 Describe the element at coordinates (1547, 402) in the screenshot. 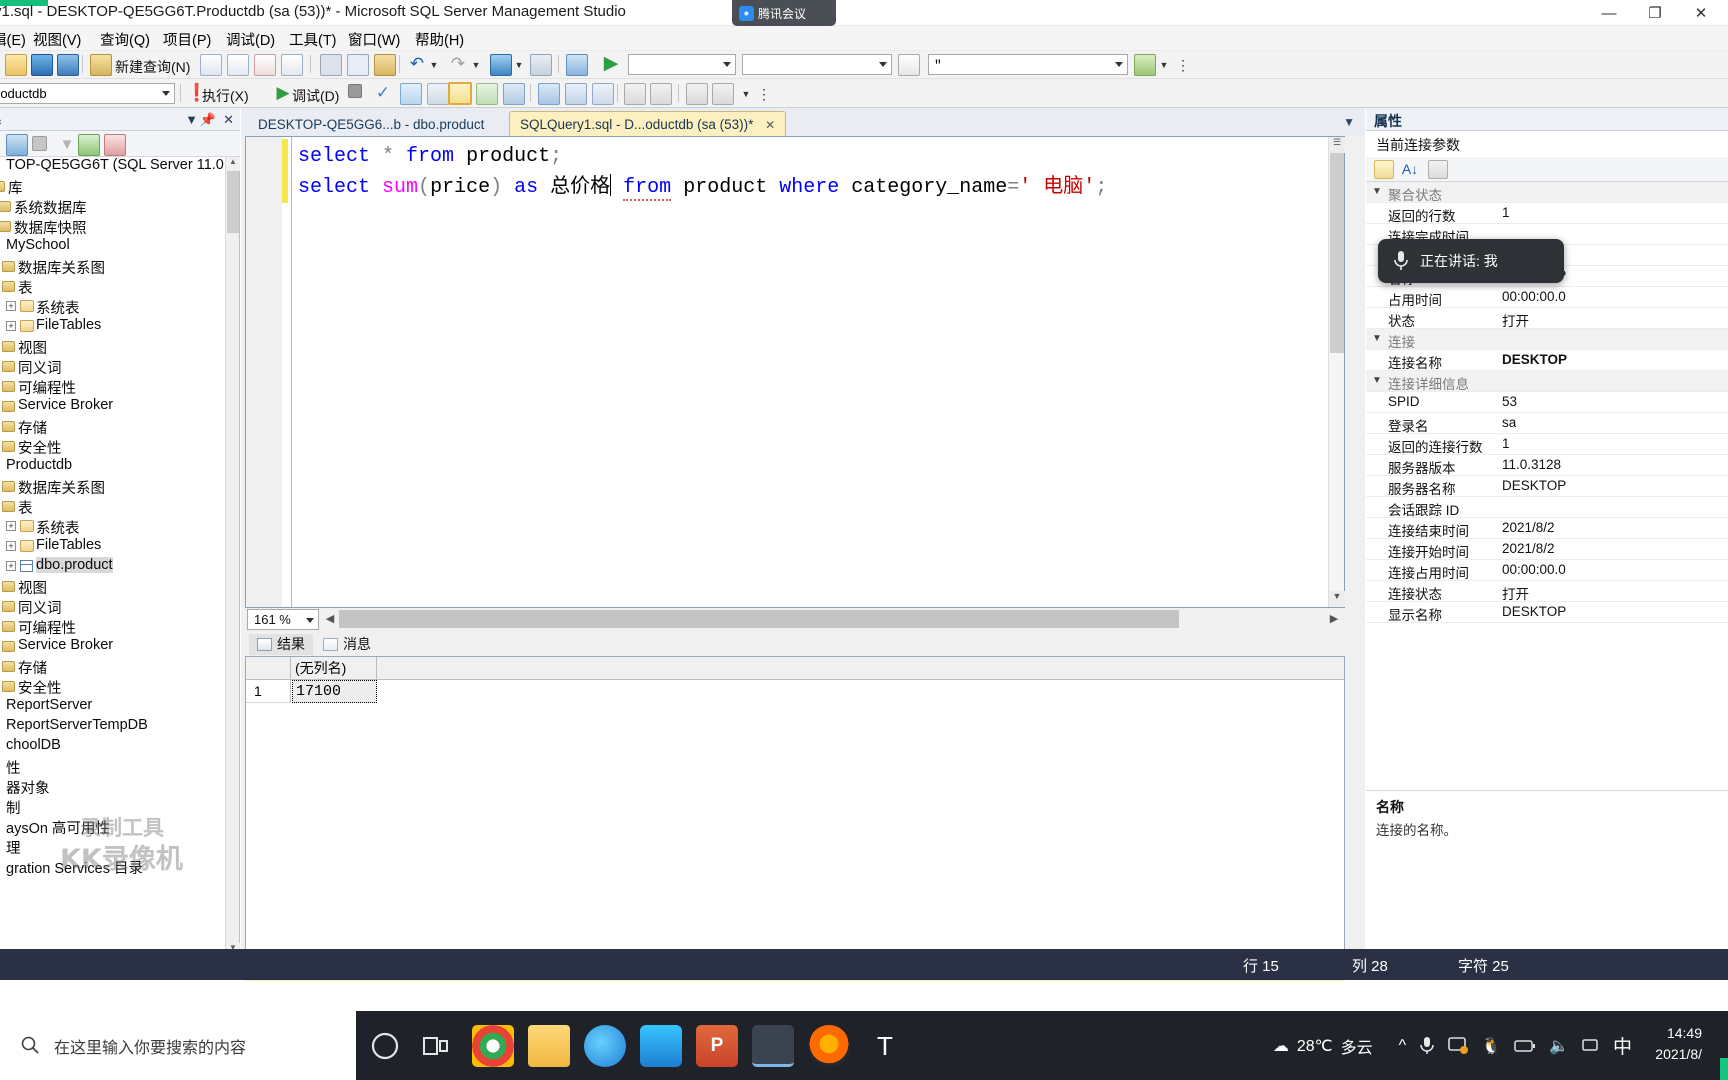

I see `property-row-spid: SPID 53` at that location.